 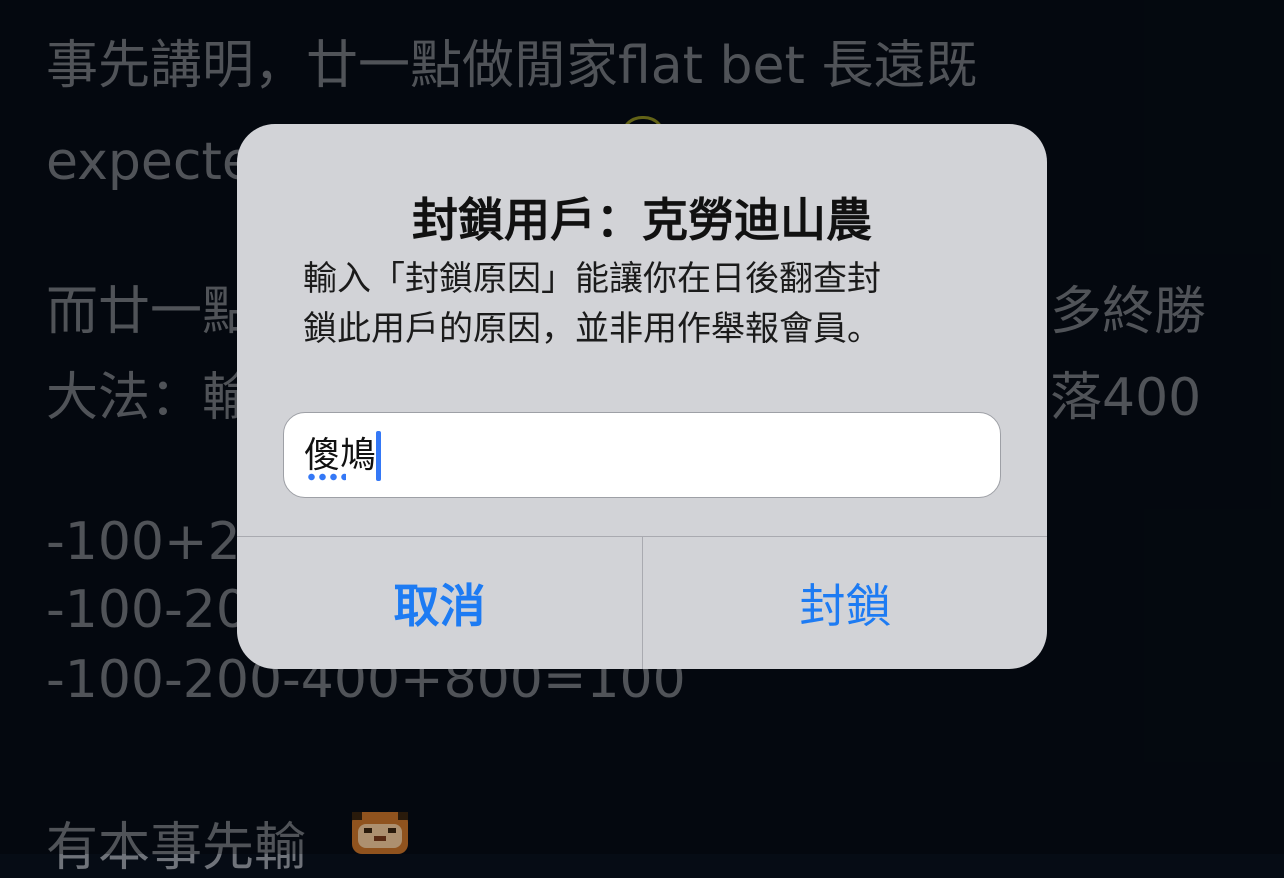 What do you see at coordinates (642, 455) in the screenshot?
I see `block-reason-input: 傻鳩` at bounding box center [642, 455].